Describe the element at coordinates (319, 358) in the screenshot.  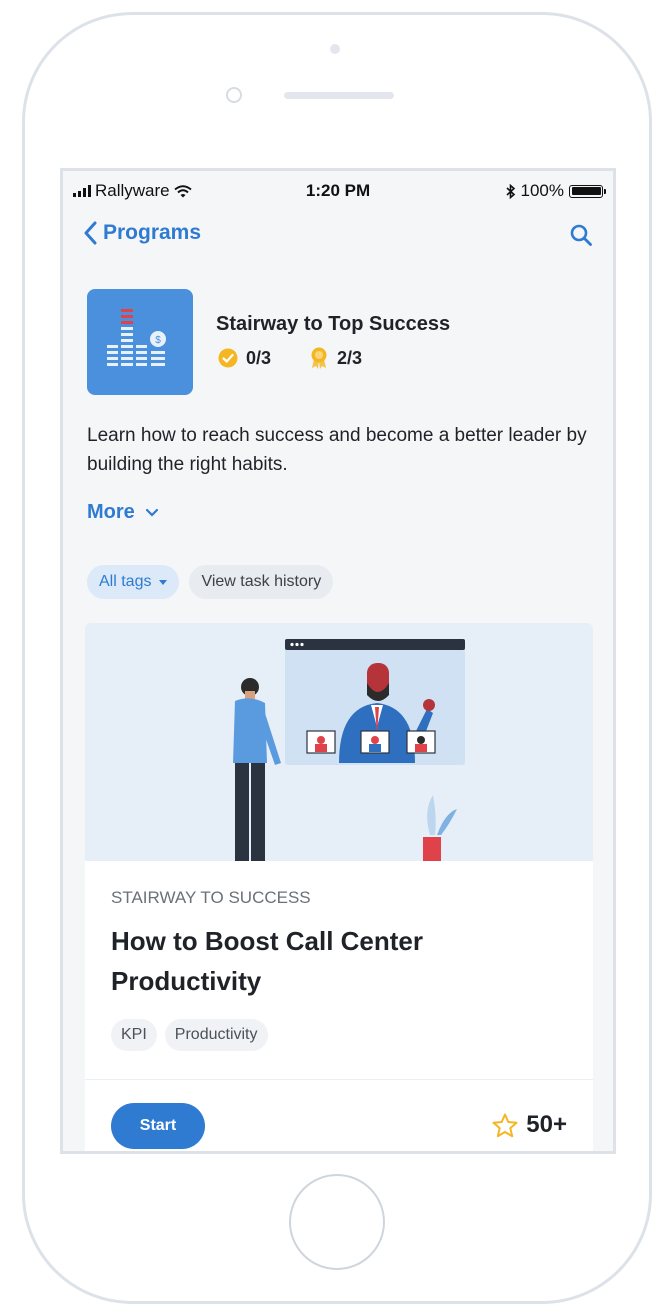
I see `award-ribbon-icon` at that location.